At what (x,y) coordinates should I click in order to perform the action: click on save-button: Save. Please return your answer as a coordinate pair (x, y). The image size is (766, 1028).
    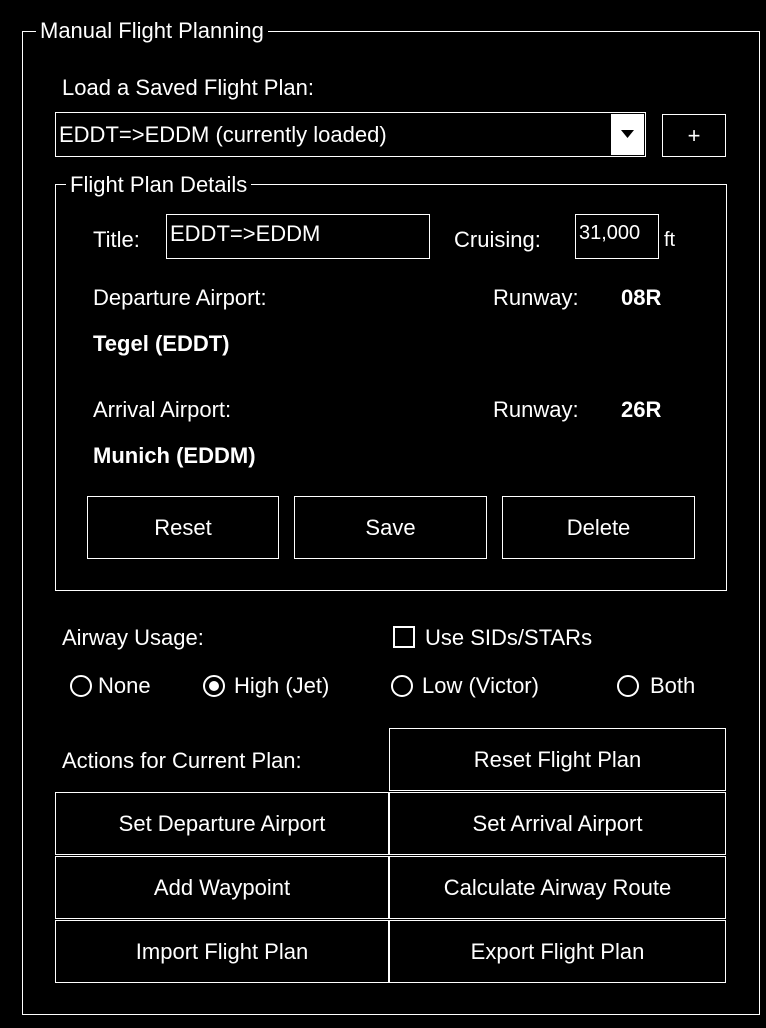
    Looking at the image, I should click on (390, 527).